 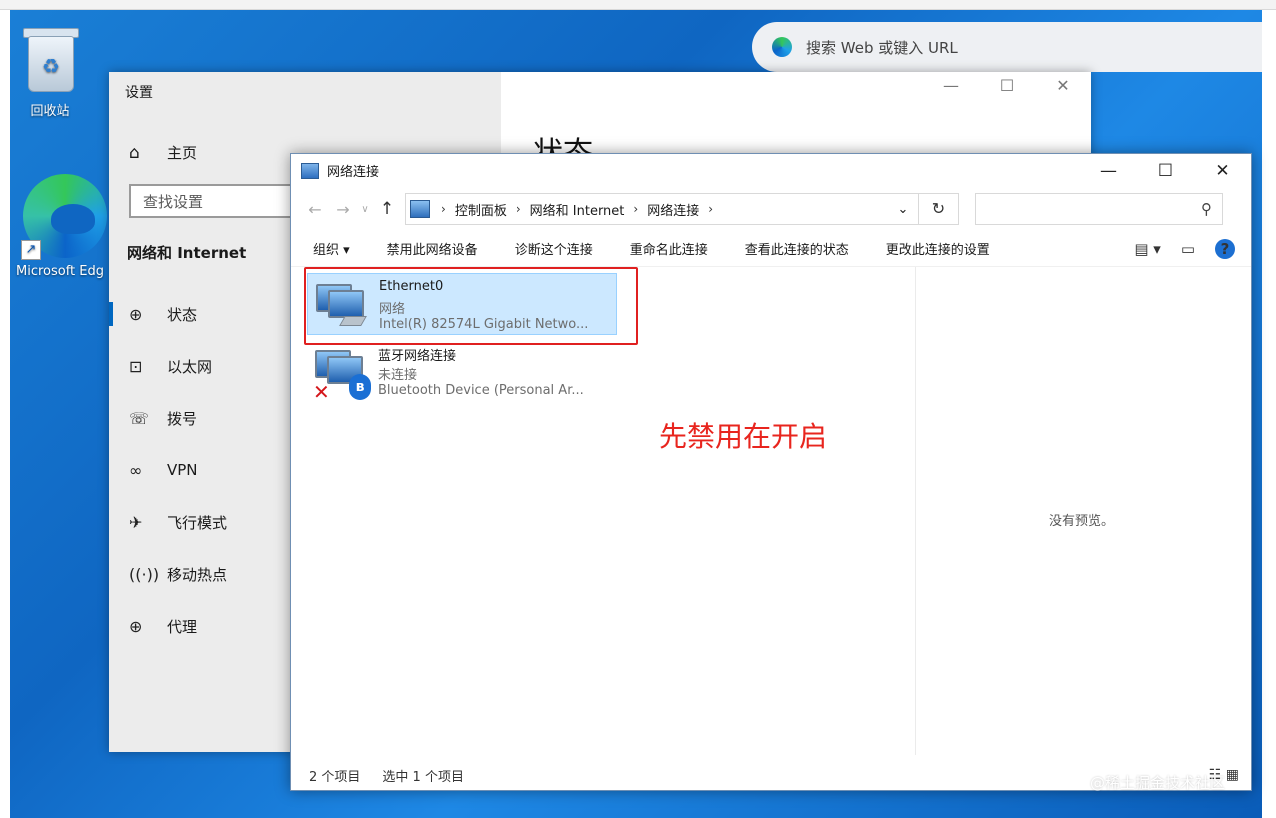 I want to click on nav-item-status: ⊕ 状态, so click(x=209, y=314).